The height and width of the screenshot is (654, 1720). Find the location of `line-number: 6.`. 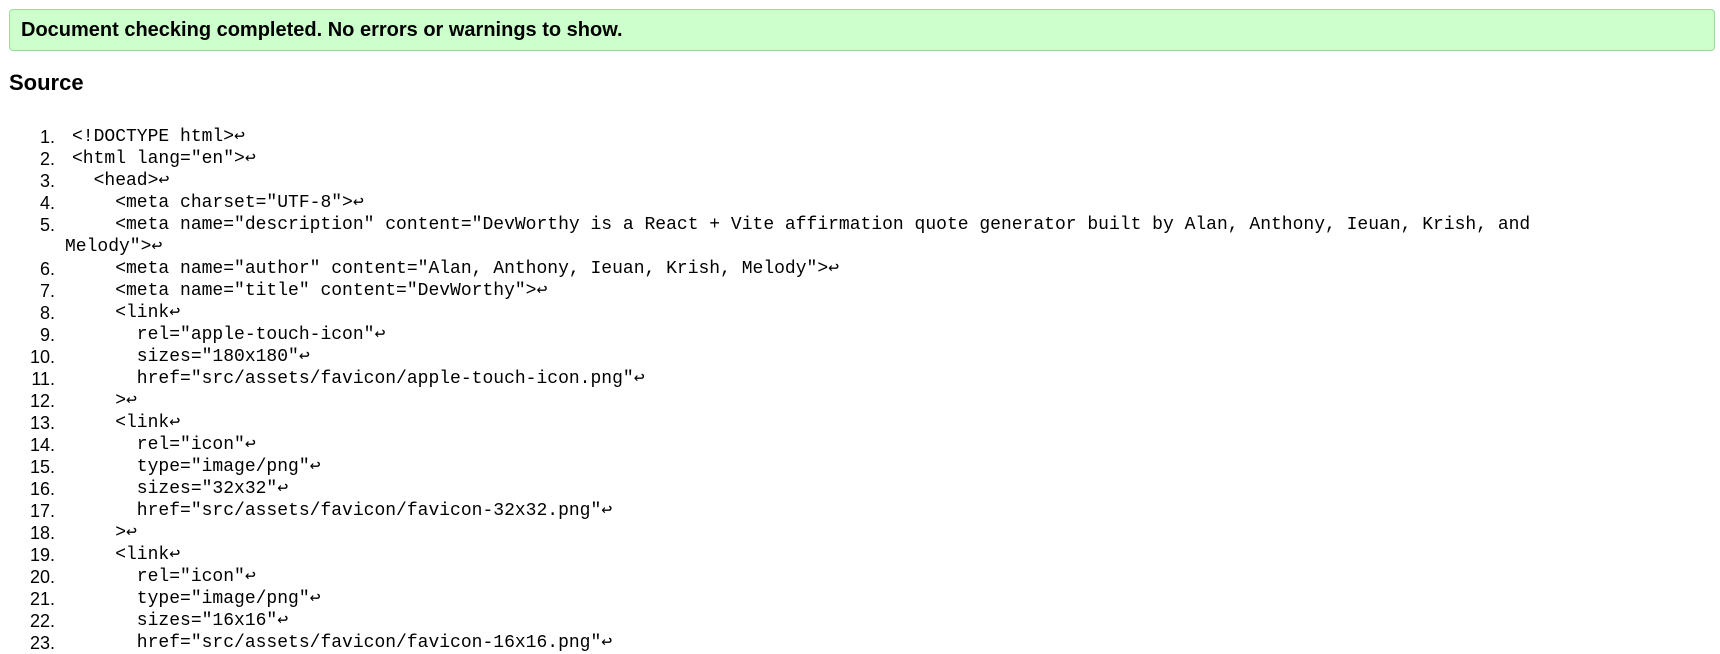

line-number: 6. is located at coordinates (47, 269).